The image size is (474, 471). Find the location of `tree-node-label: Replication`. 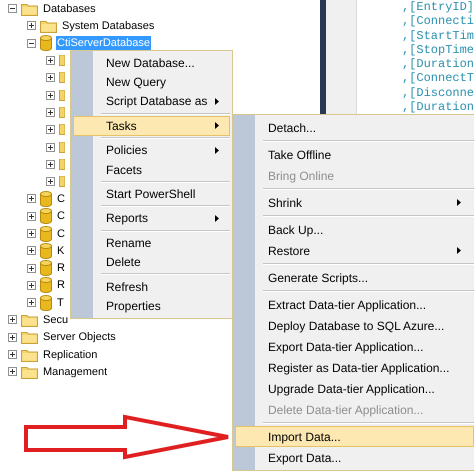

tree-node-label: Replication is located at coordinates (70, 355).